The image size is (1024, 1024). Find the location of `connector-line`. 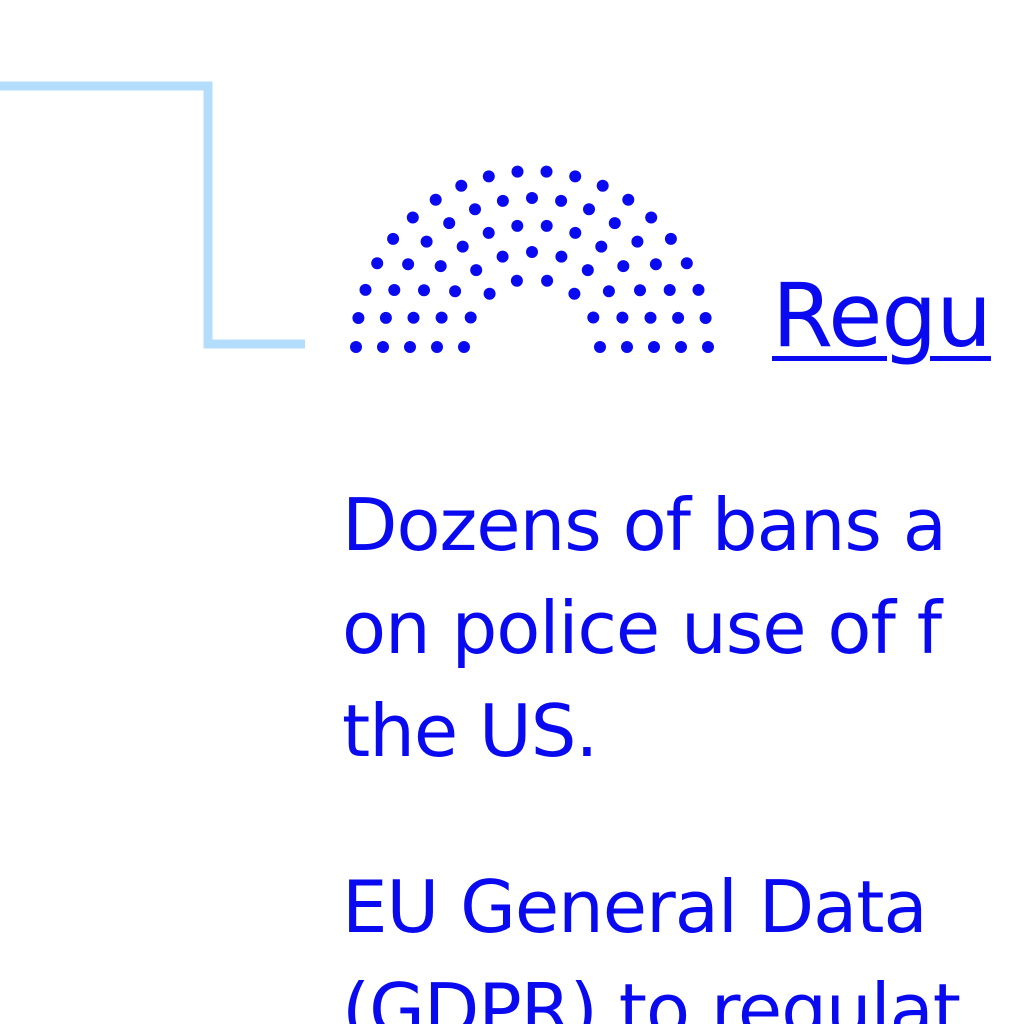

connector-line is located at coordinates (152, 215).